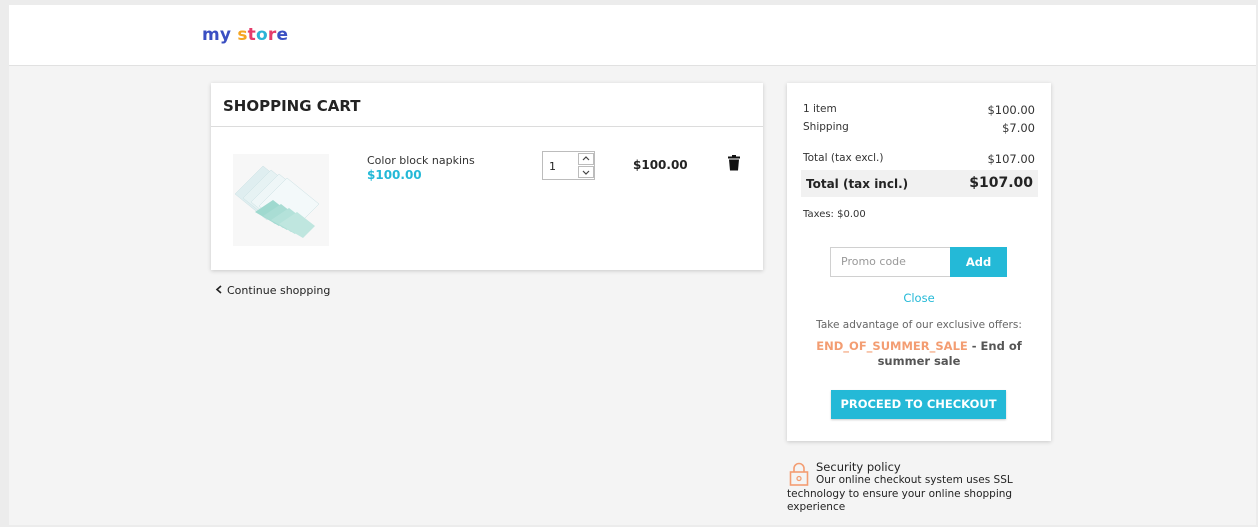 The width and height of the screenshot is (1258, 527). What do you see at coordinates (272, 35) in the screenshot?
I see `logo-letter: r` at bounding box center [272, 35].